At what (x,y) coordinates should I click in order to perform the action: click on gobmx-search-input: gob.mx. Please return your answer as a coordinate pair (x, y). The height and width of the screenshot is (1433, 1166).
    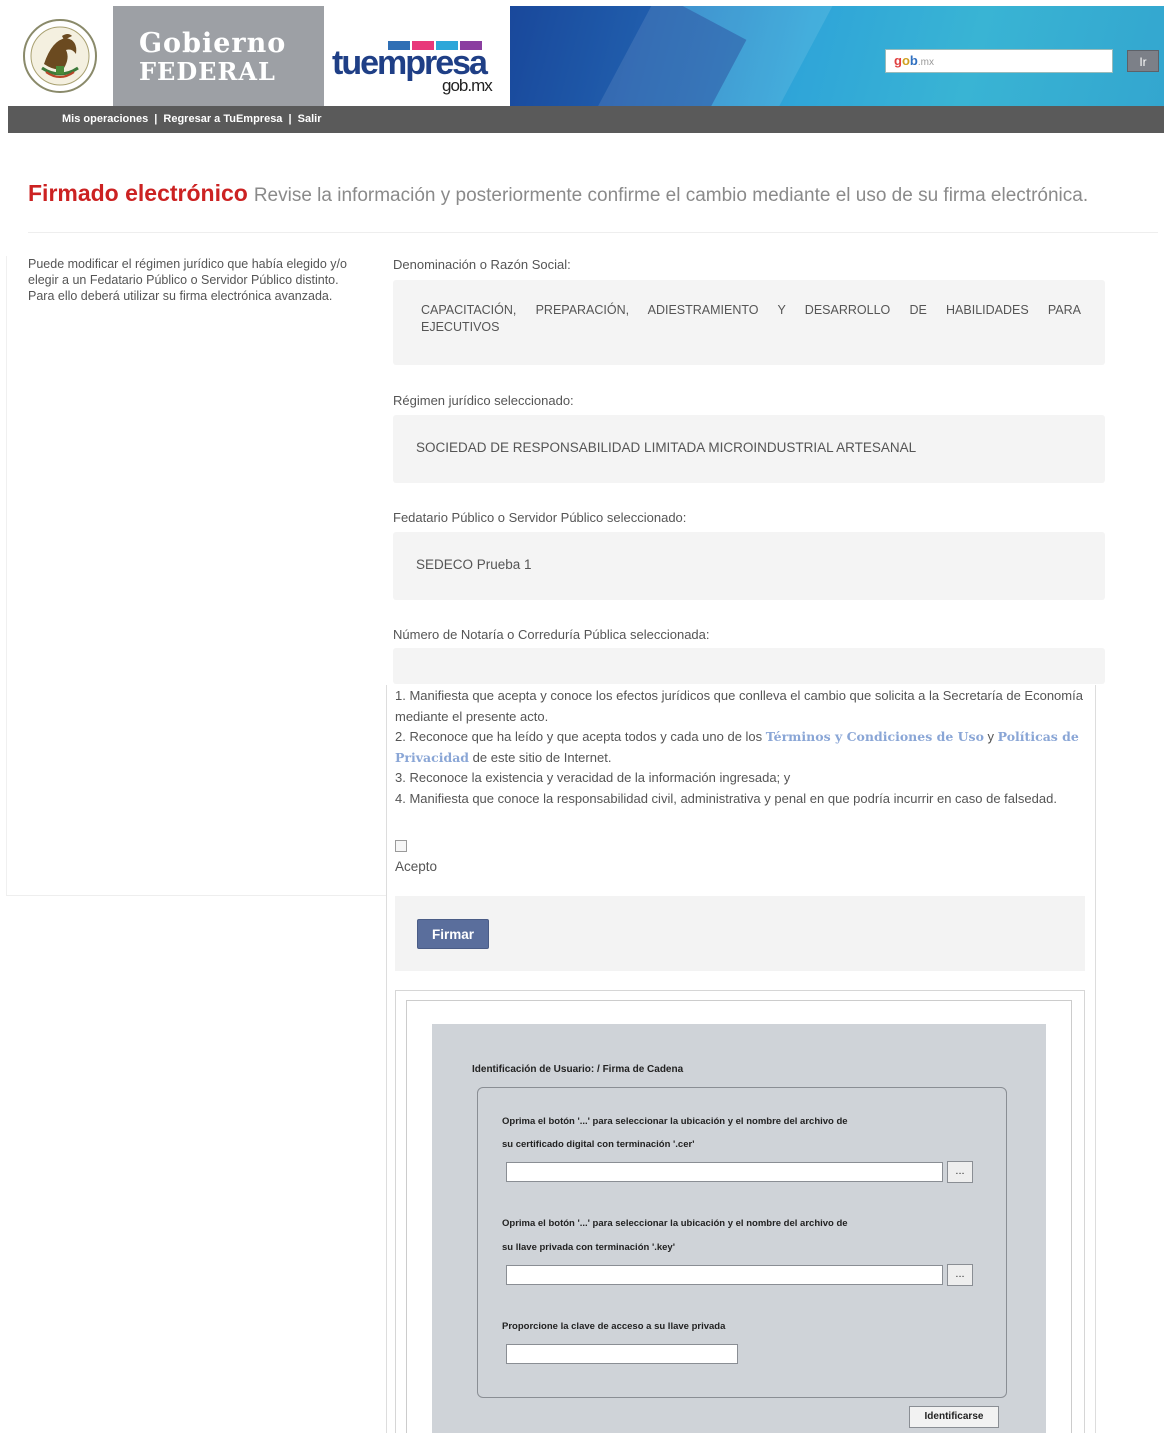
    Looking at the image, I should click on (999, 61).